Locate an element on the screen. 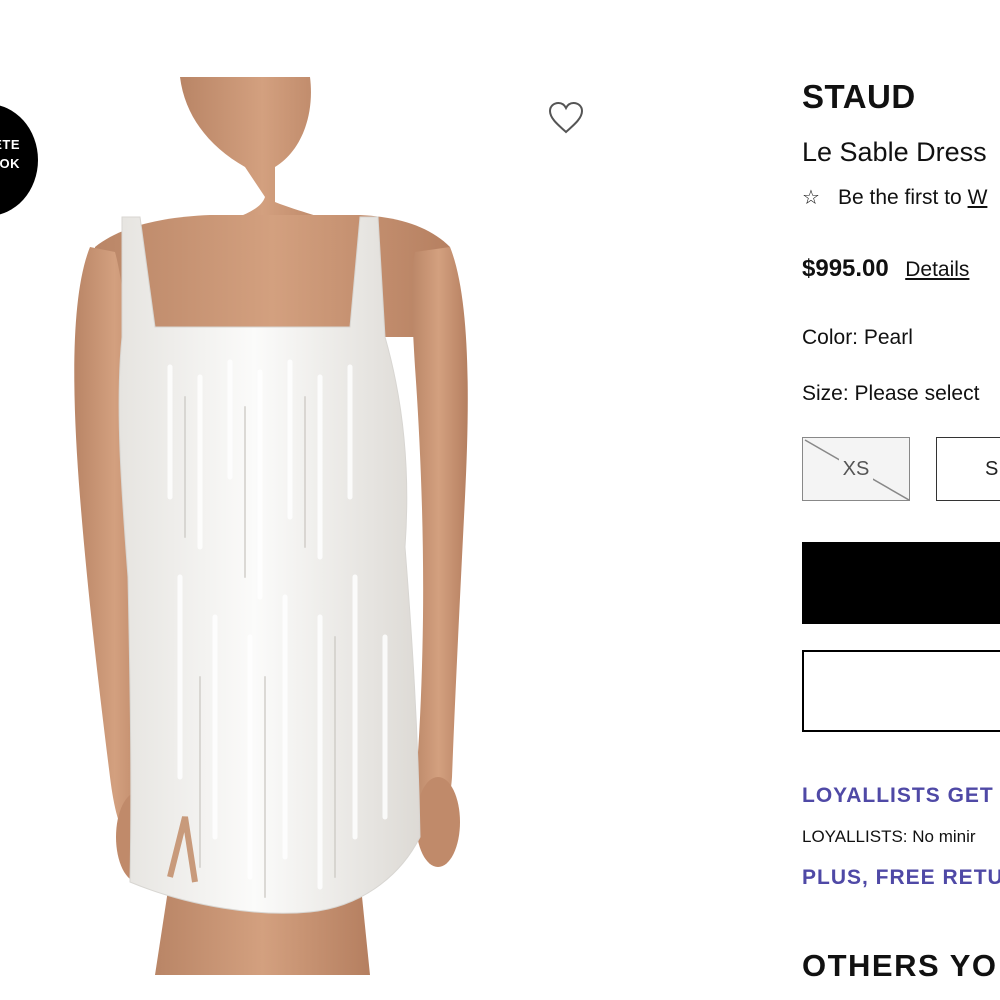 Image resolution: width=1000 pixels, height=1000 pixels. loyallist-promo-headline: LOYALLISTS GET is located at coordinates (898, 796).